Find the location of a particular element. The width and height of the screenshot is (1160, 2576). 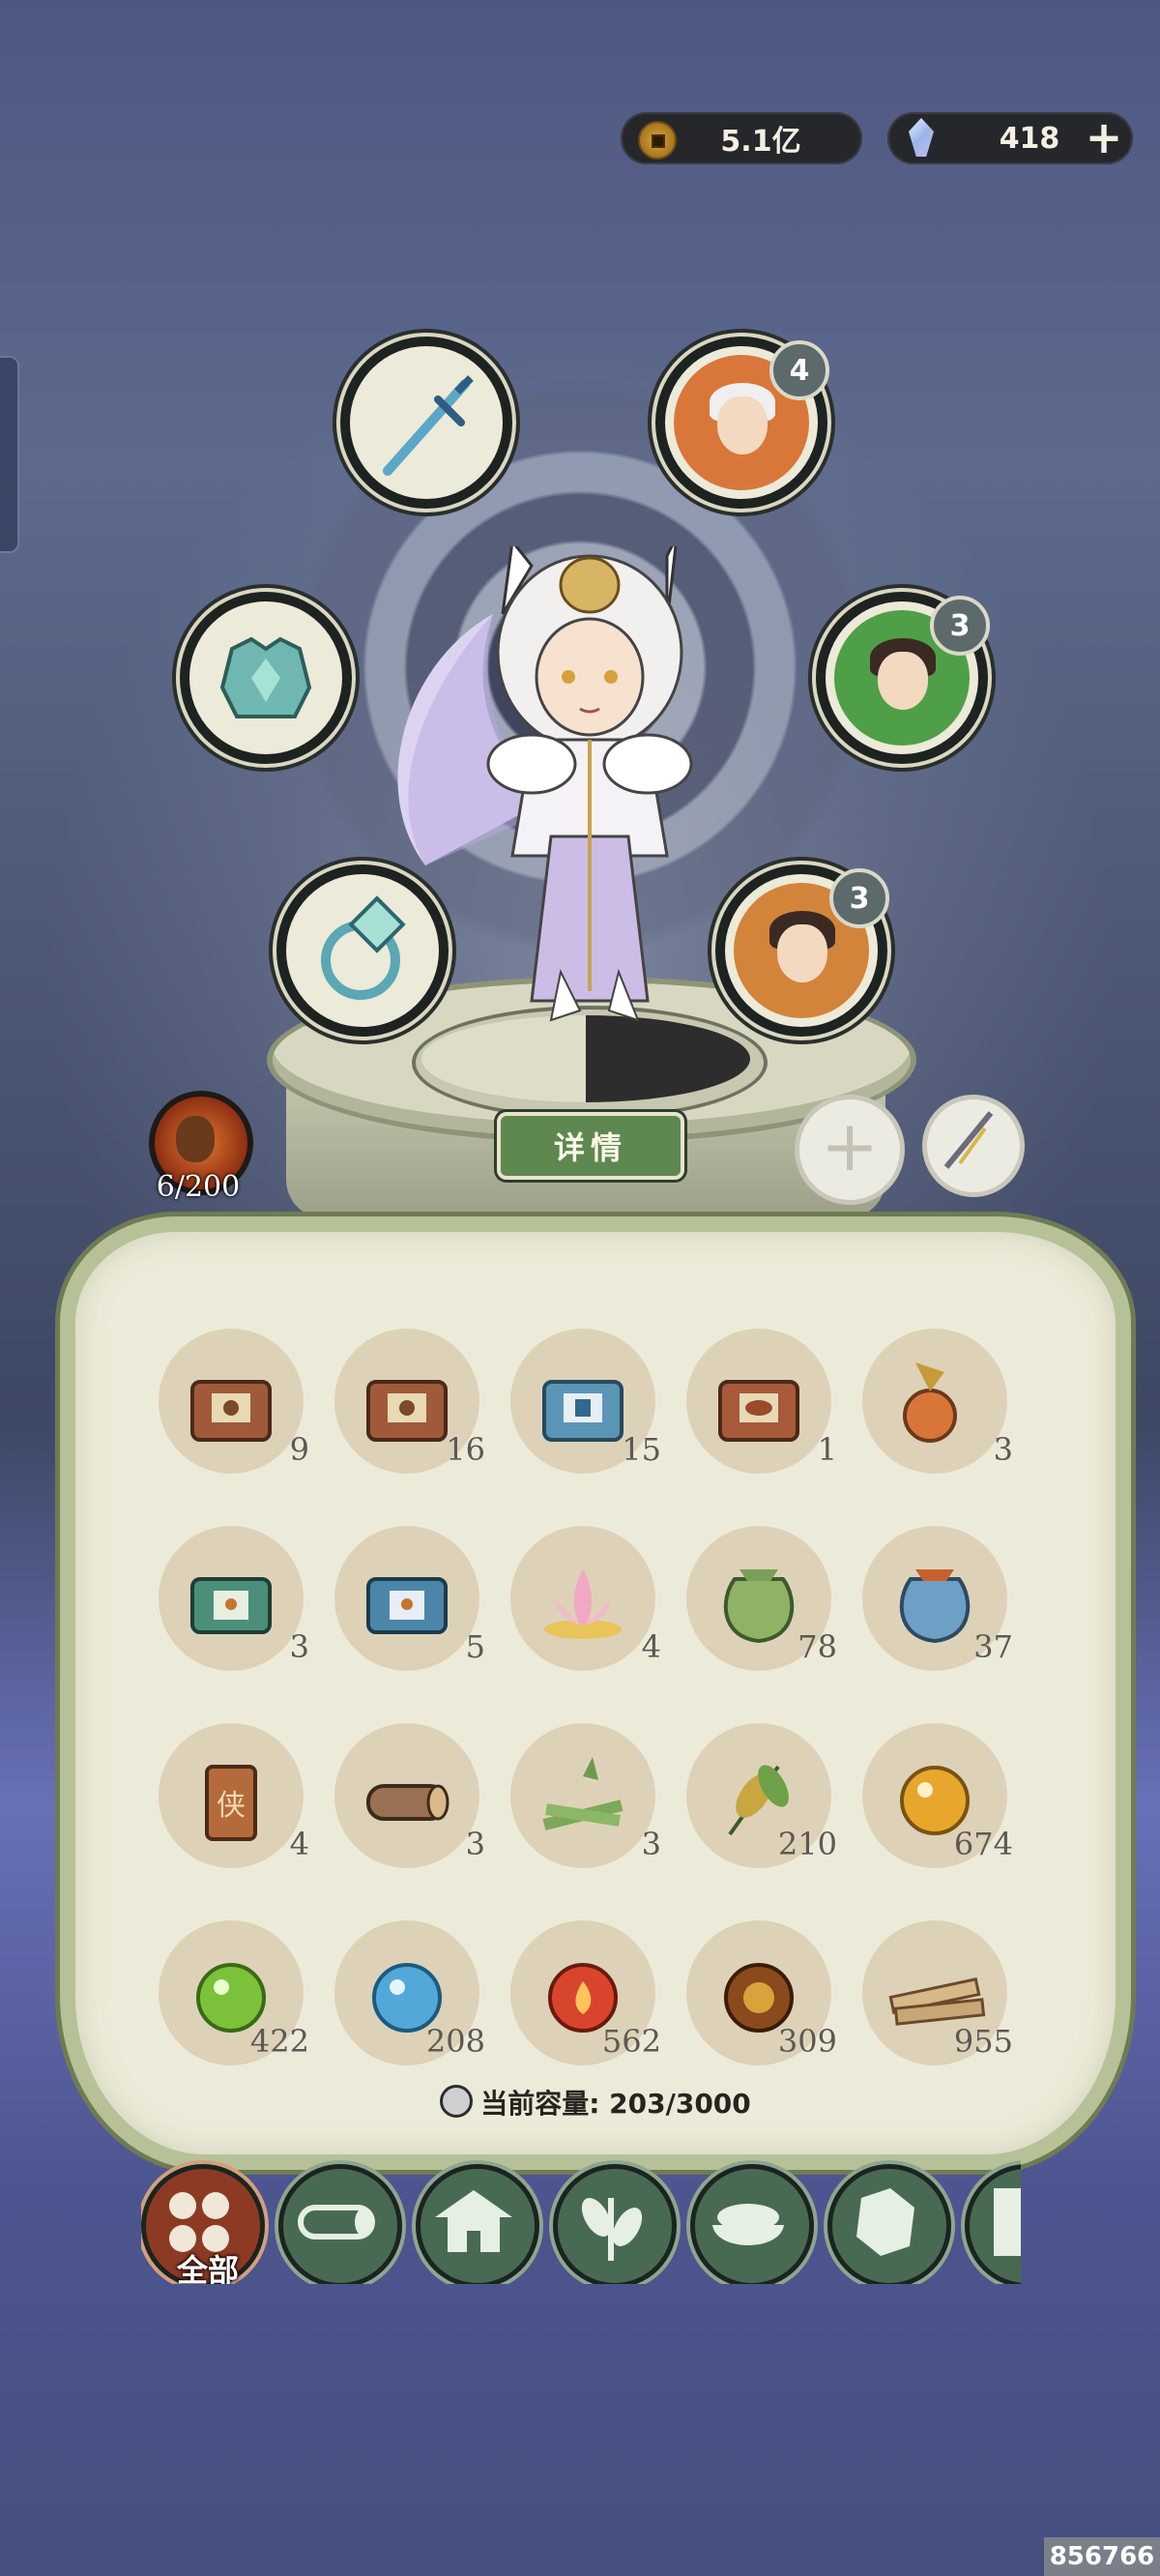

companion-3-level-badge: 3 is located at coordinates (859, 898).